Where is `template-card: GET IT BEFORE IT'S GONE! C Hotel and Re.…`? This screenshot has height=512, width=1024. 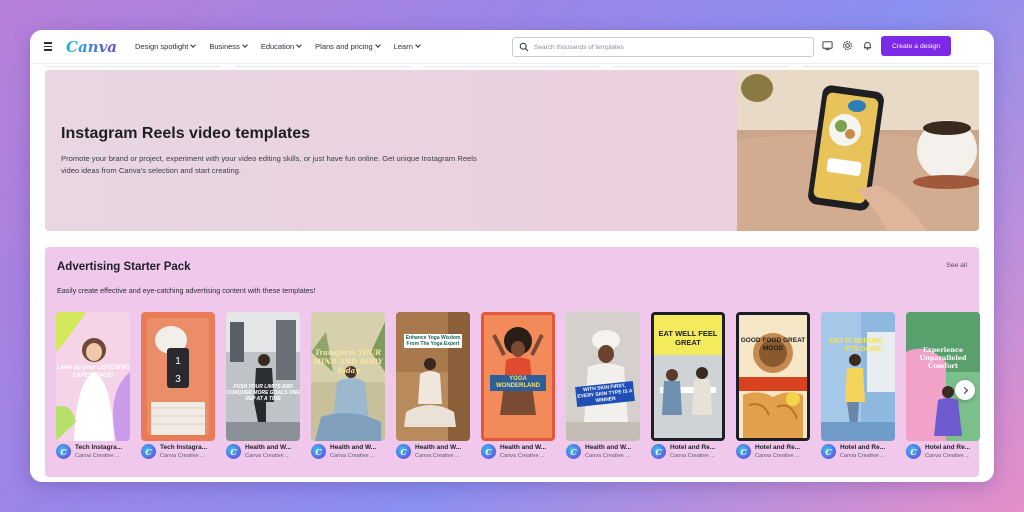
template-card: GET IT BEFORE IT'S GONE! C Hotel and Re.… is located at coordinates (858, 385).